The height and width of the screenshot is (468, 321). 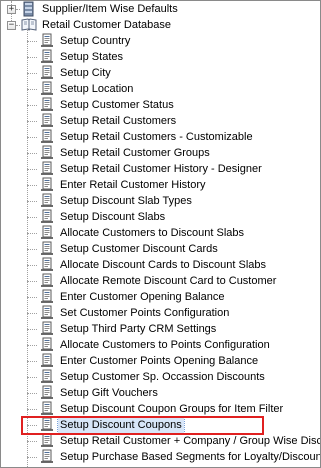 I want to click on tree-leaf-label: Setup Customer Sp. Occassion Discounts, so click(x=162, y=377).